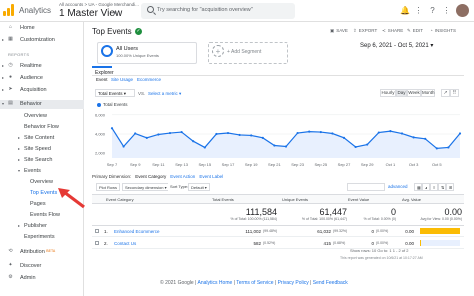 This screenshot has height=296, width=474. Describe the element at coordinates (293, 283) in the screenshot. I see `footer-link-privacy: Privacy Policy` at that location.